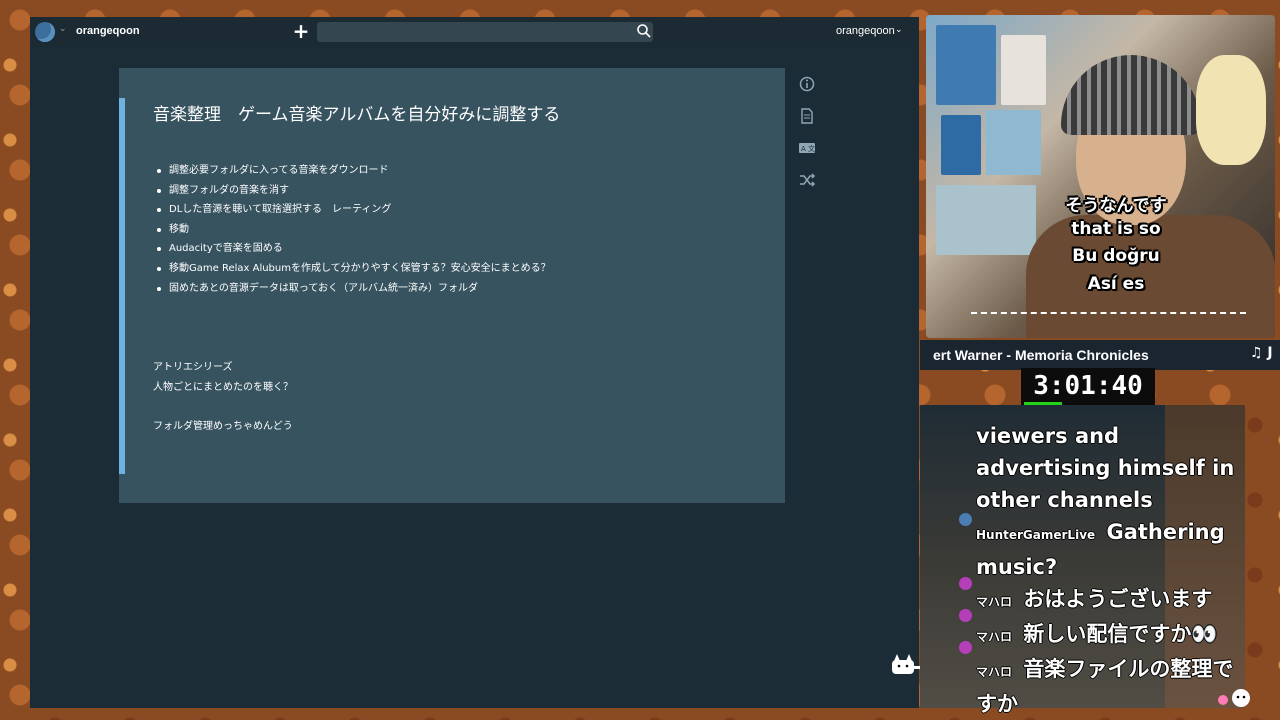 The image size is (1280, 720). I want to click on search-input, so click(485, 32).